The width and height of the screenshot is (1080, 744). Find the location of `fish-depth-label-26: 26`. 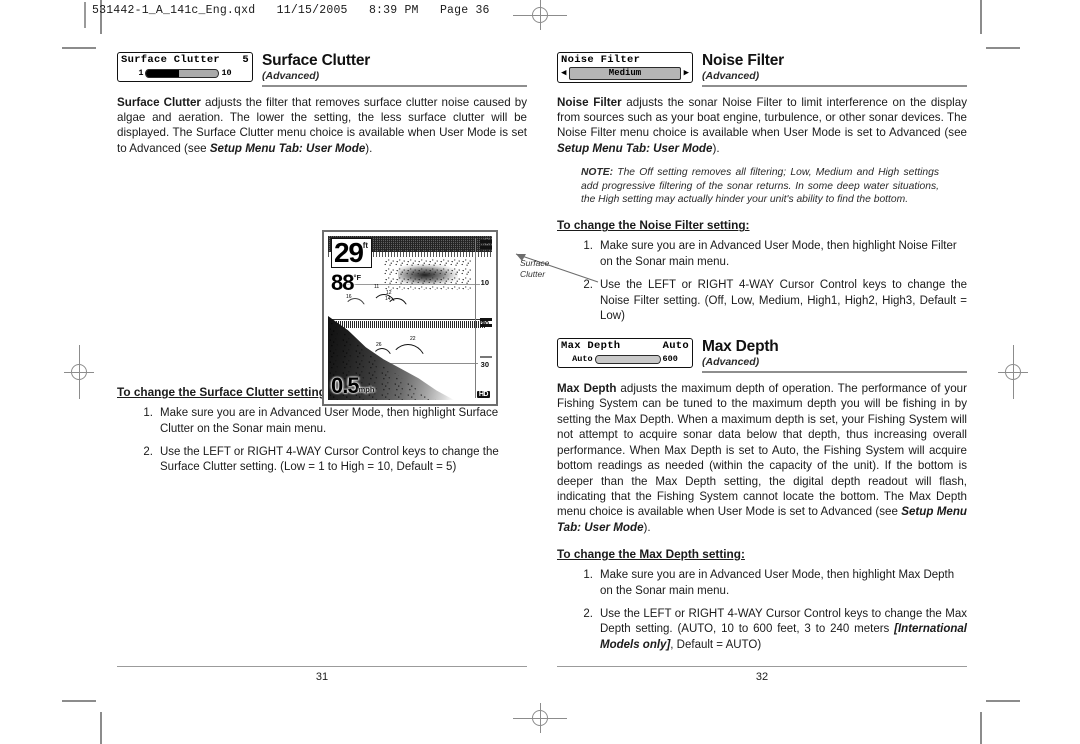

fish-depth-label-26: 26 is located at coordinates (379, 345).